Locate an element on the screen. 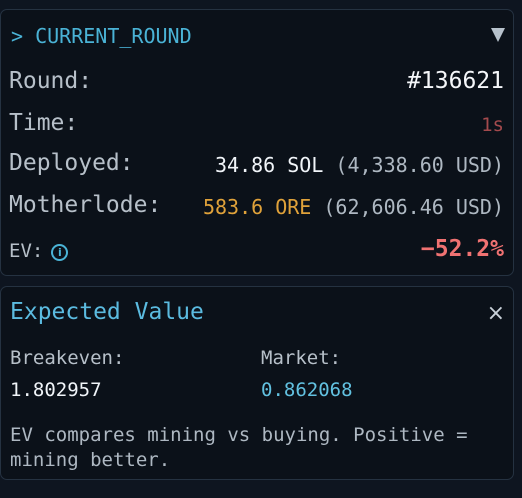 This screenshot has height=498, width=522. current-round-header: > CURRENT_ROUND is located at coordinates (101, 36).